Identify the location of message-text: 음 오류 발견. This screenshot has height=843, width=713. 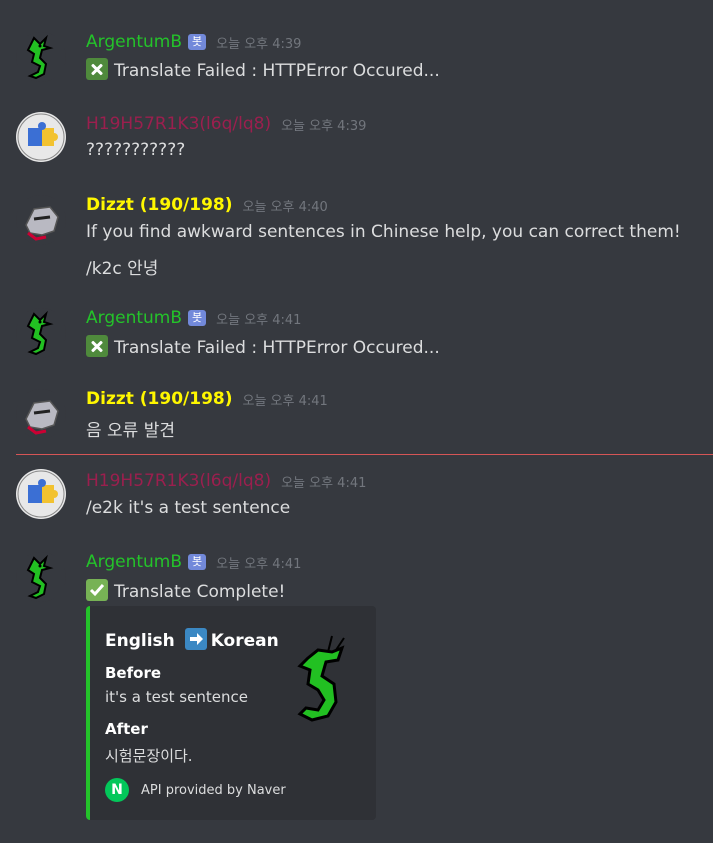
(131, 431).